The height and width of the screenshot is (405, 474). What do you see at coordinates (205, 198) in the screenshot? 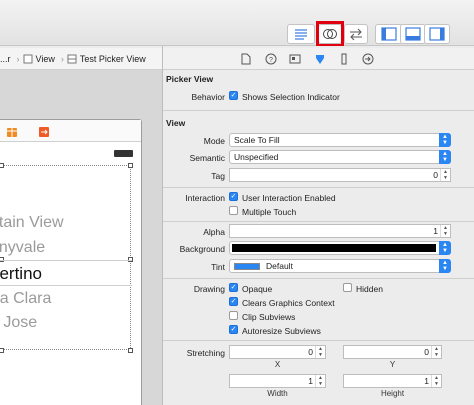
I see `interaction-label: Interaction` at bounding box center [205, 198].